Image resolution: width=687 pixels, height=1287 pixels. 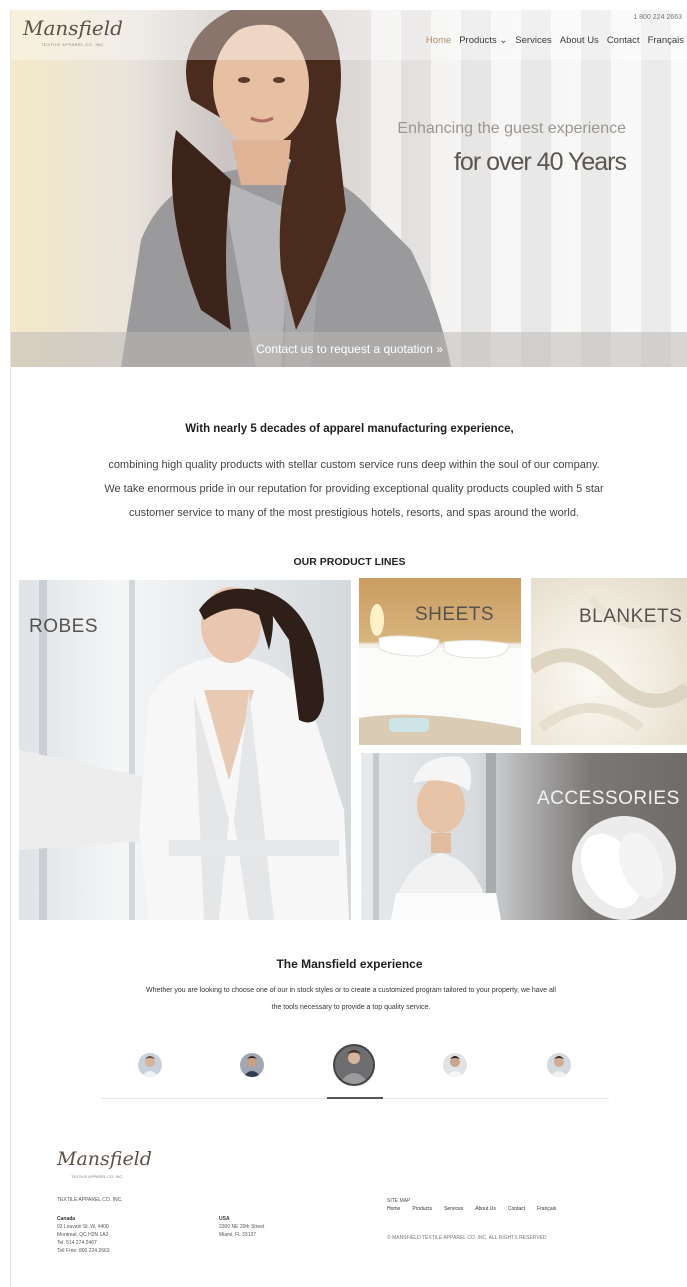 What do you see at coordinates (104, 1159) in the screenshot?
I see `footer-logo: Mansfield` at bounding box center [104, 1159].